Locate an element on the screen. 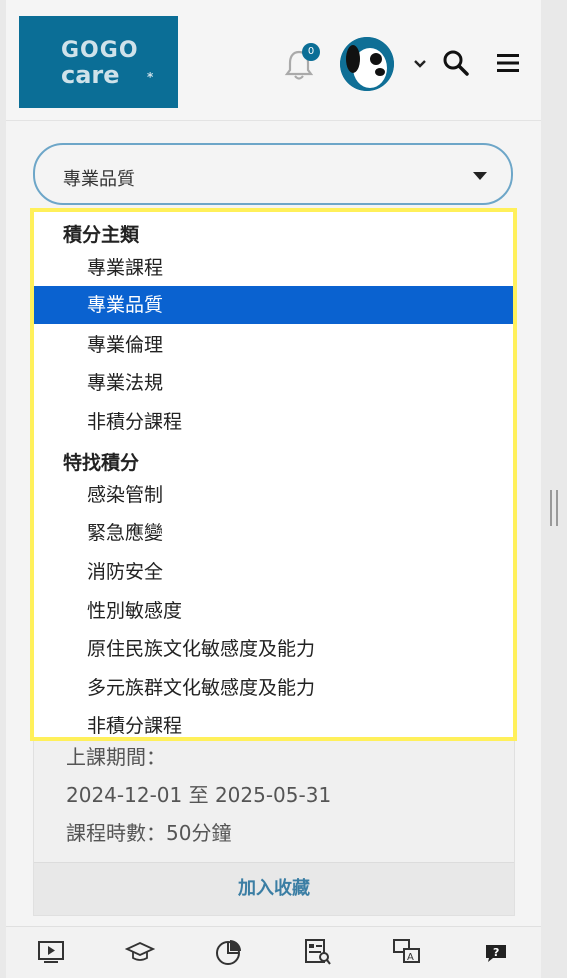  graduation-cap-icon is located at coordinates (140, 952).